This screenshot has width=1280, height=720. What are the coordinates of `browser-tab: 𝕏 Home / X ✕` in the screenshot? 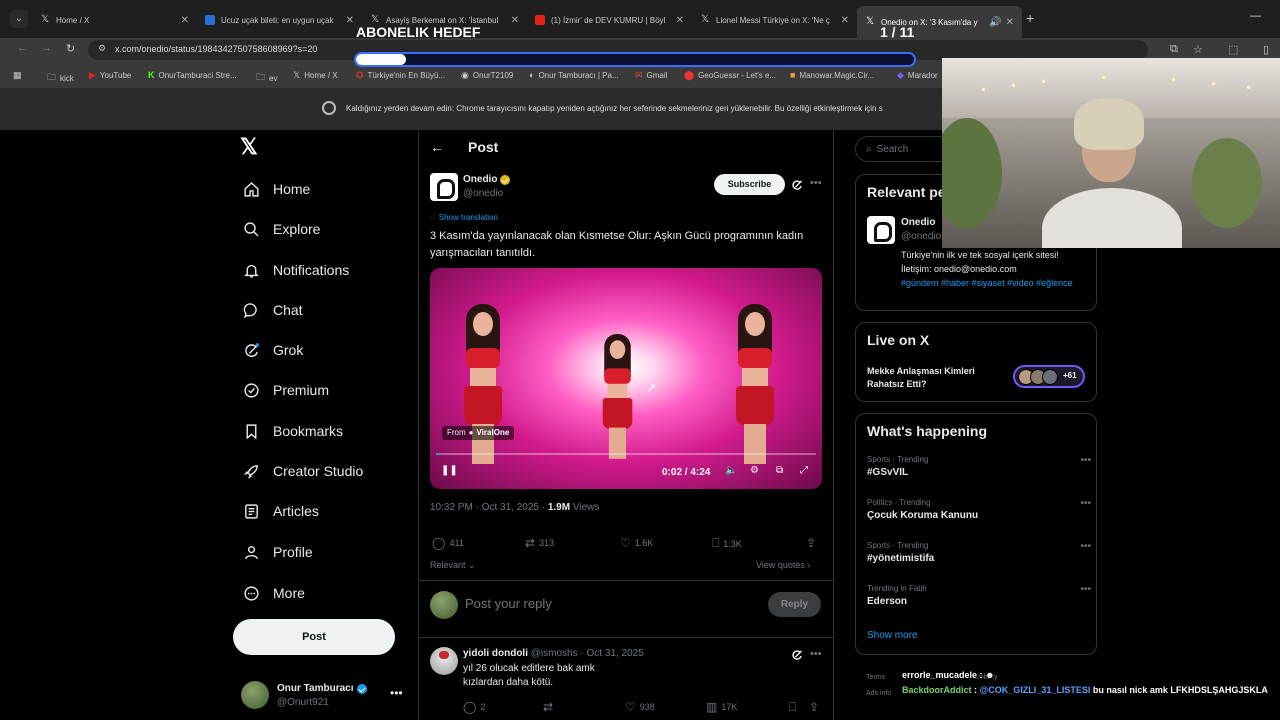 It's located at (114, 20).